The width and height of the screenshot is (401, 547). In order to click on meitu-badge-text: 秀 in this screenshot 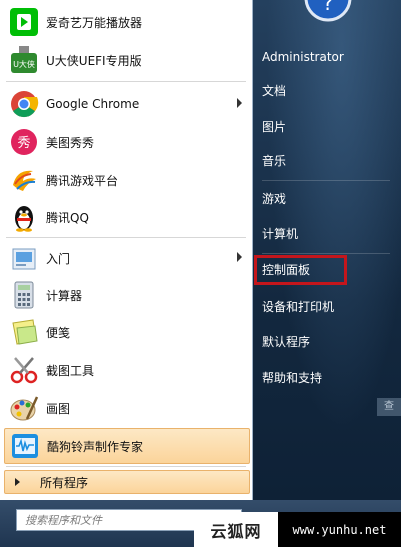, I will do `click(23, 143)`.